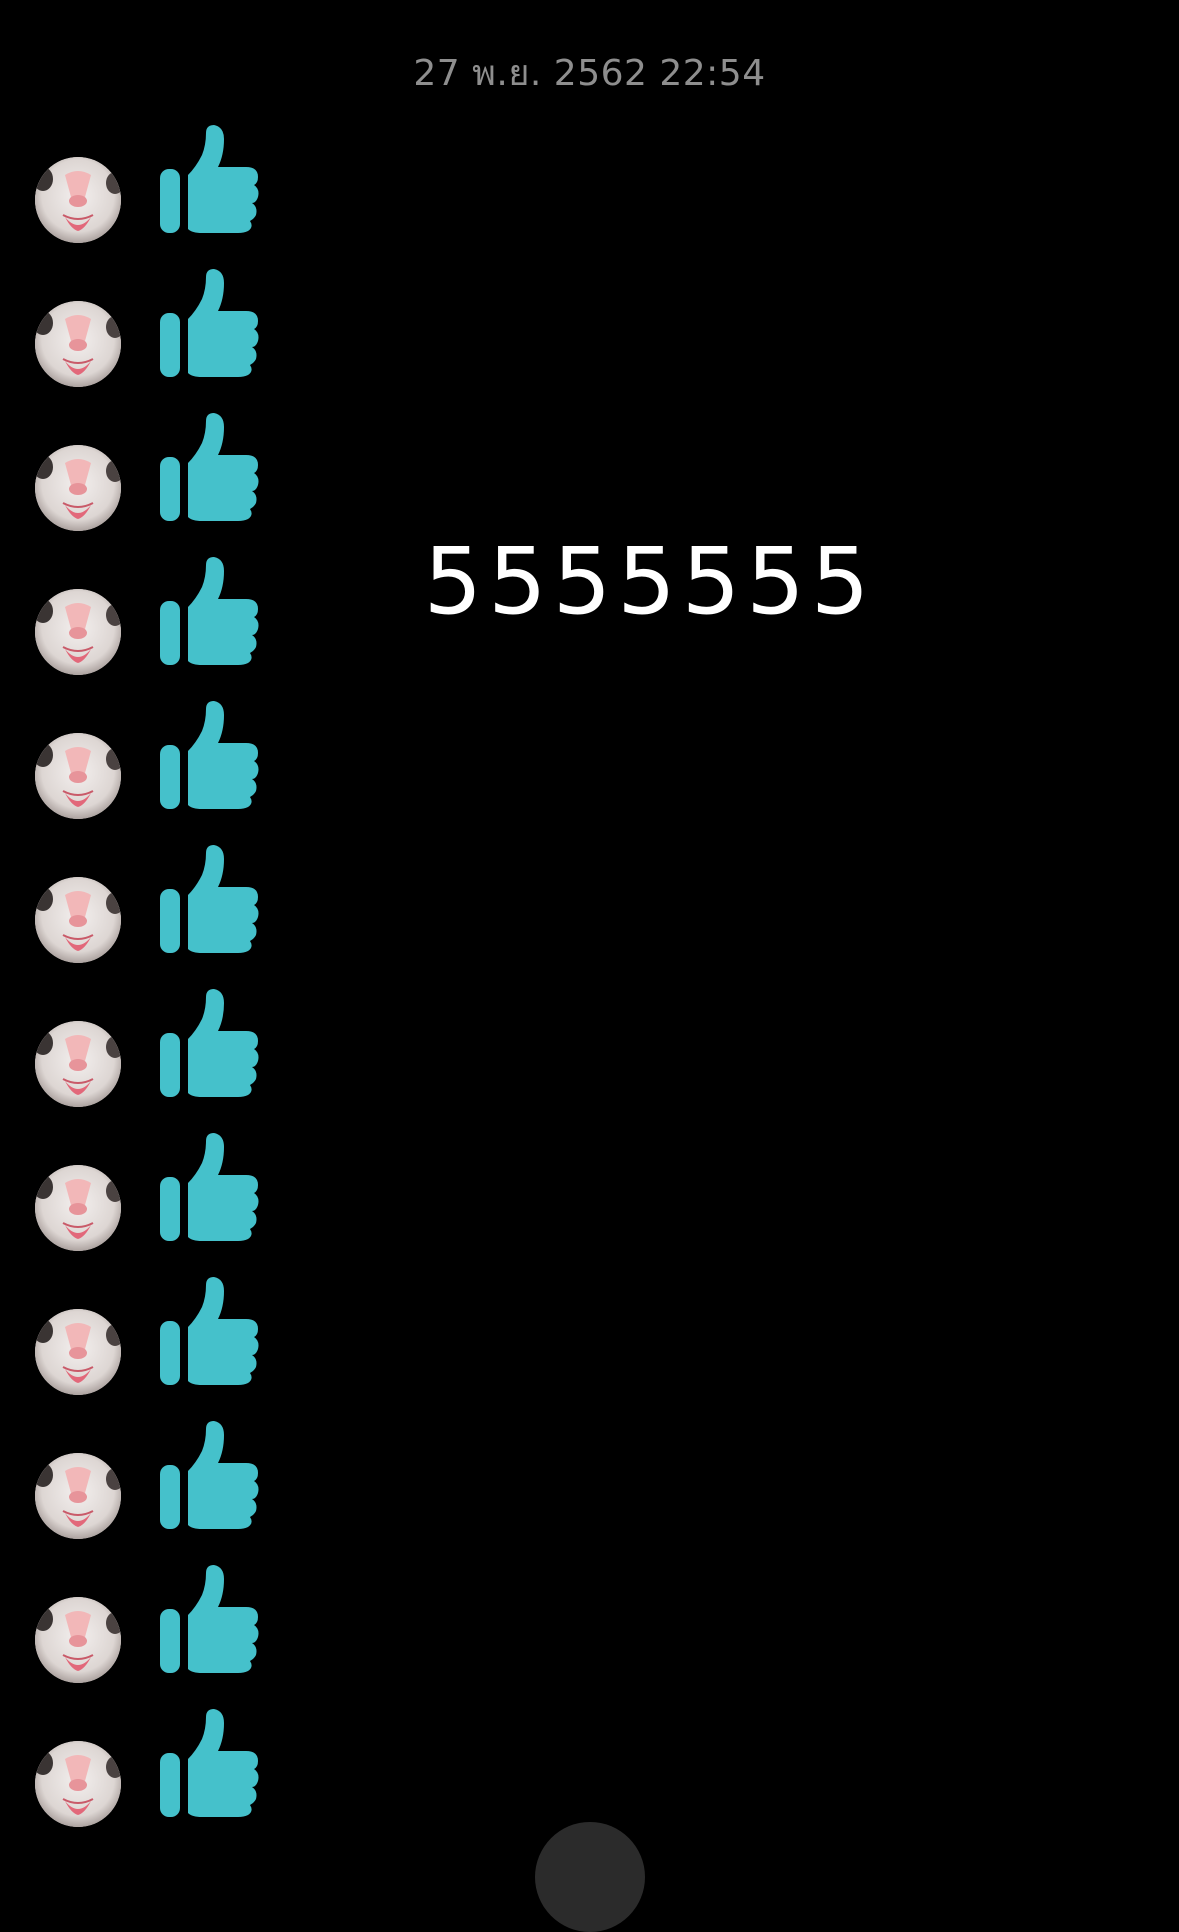 The height and width of the screenshot is (1932, 1179). Describe the element at coordinates (590, 1877) in the screenshot. I see `scroll-bottom-button` at that location.